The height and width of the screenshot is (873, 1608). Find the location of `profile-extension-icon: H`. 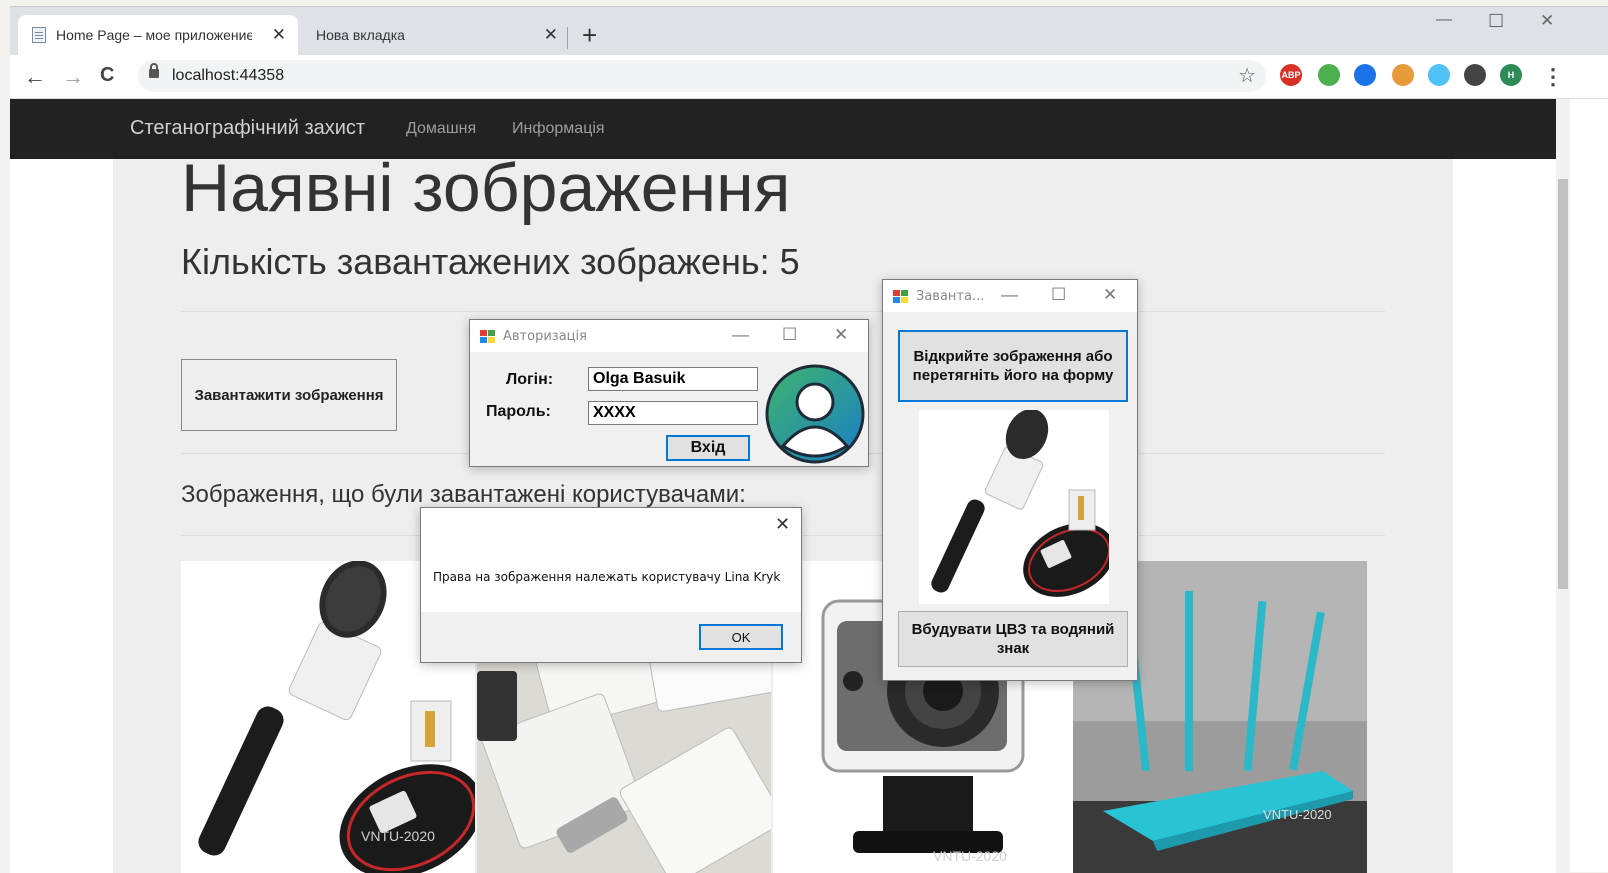

profile-extension-icon: H is located at coordinates (1511, 75).